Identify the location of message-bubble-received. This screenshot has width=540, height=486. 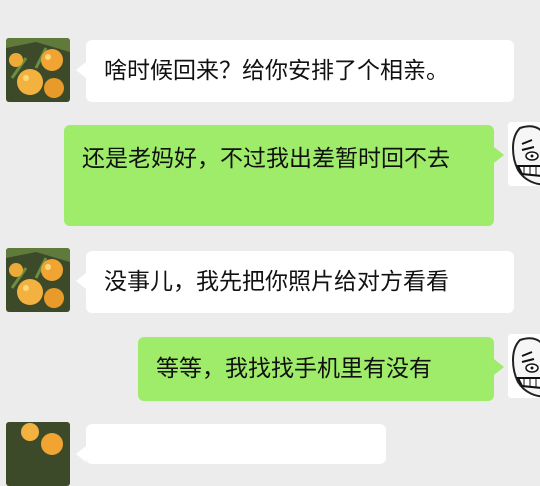
(231, 444).